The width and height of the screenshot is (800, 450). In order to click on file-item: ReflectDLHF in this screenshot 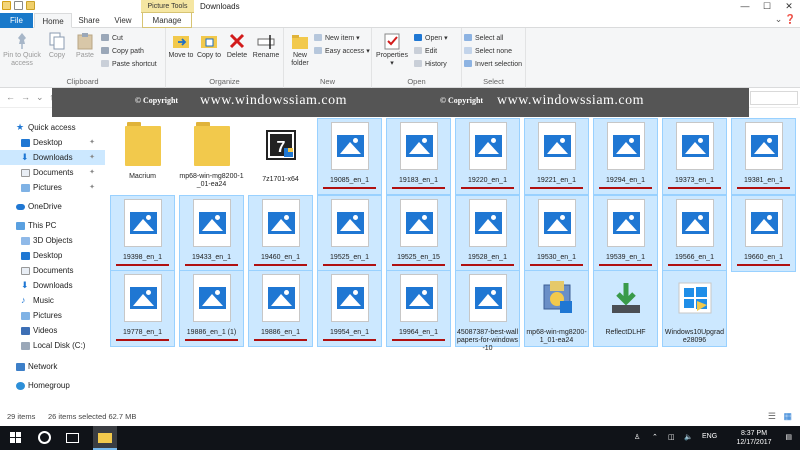, I will do `click(625, 308)`.